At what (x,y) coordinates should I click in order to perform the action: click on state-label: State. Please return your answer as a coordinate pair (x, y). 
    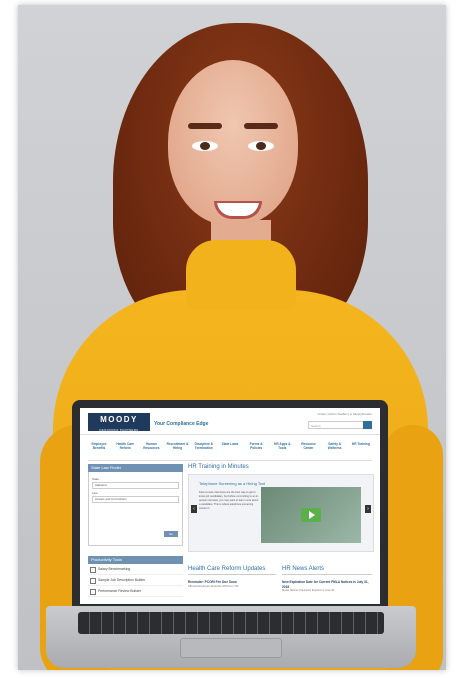
    Looking at the image, I should click on (96, 479).